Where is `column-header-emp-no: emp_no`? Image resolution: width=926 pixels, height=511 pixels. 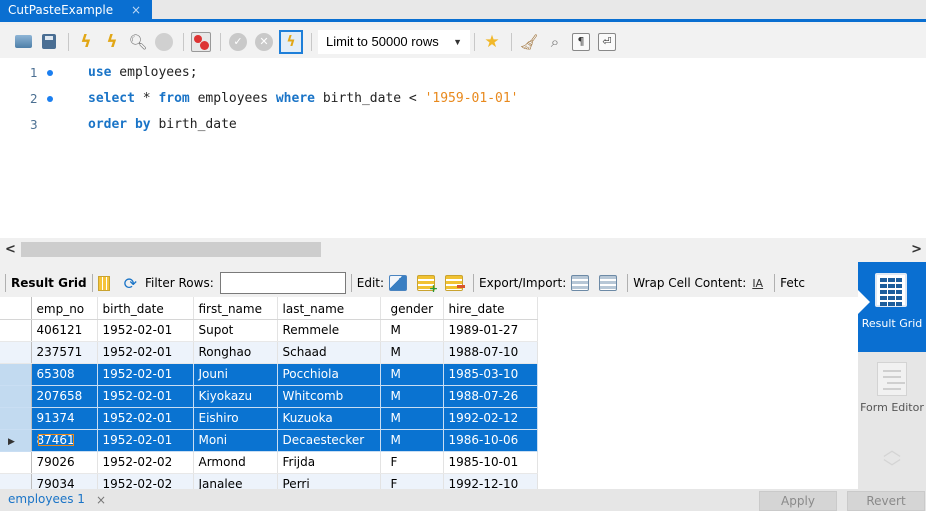
column-header-emp-no: emp_no is located at coordinates (64, 308).